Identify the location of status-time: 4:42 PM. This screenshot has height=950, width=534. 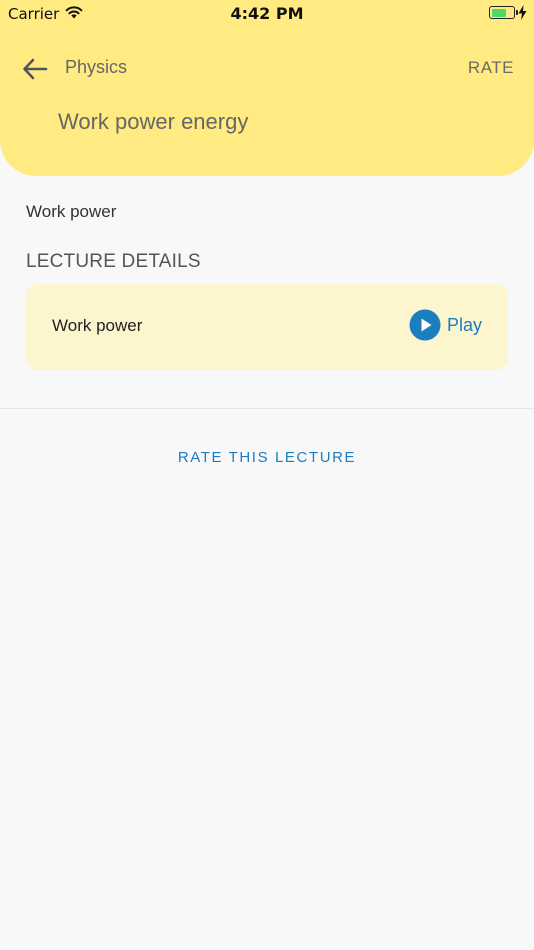
(267, 13).